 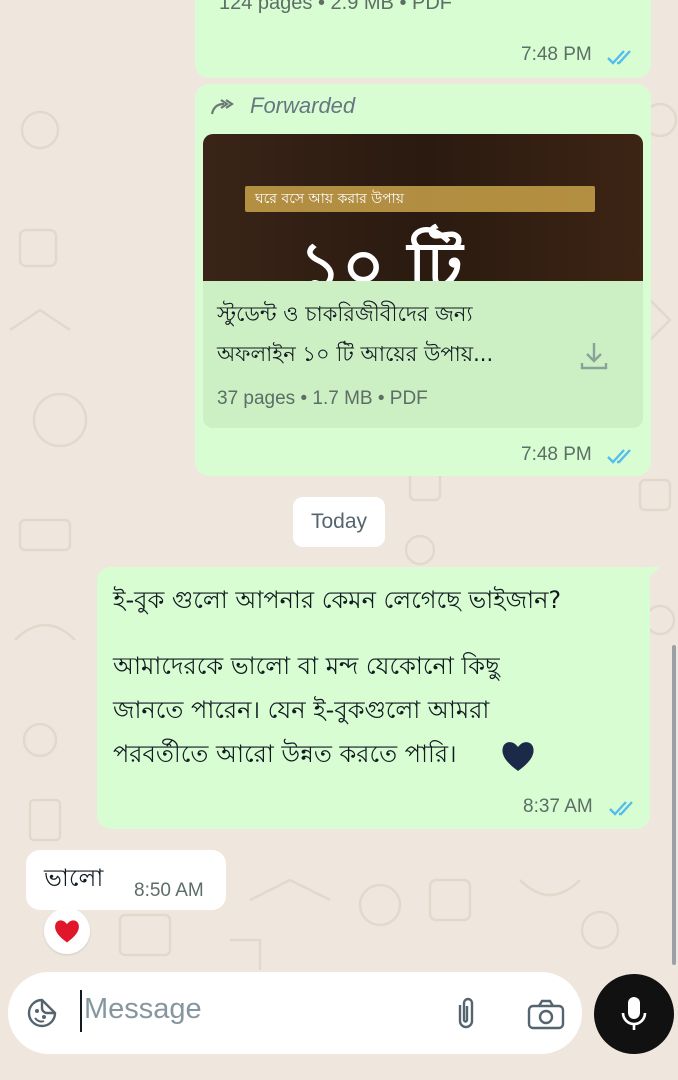 I want to click on outgoing-text-line3: জানতে পারেন। যেন ই-বুকগুলো আমরা, so click(x=301, y=710).